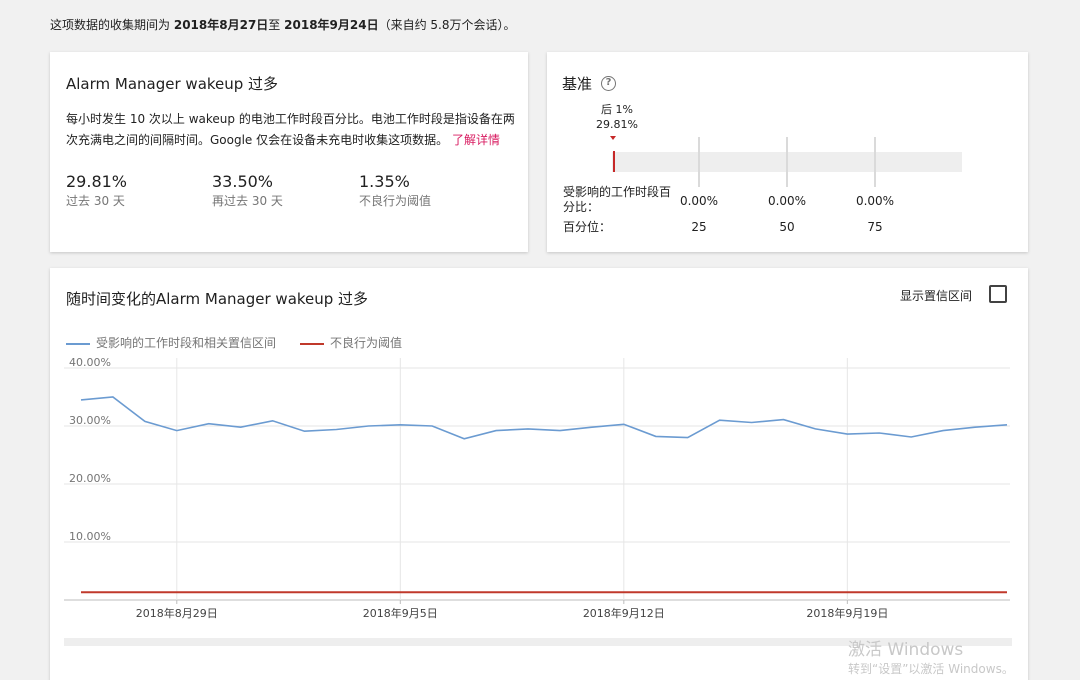 This screenshot has height=680, width=1080. Describe the element at coordinates (577, 84) in the screenshot. I see `benchmark-title: 基准` at that location.